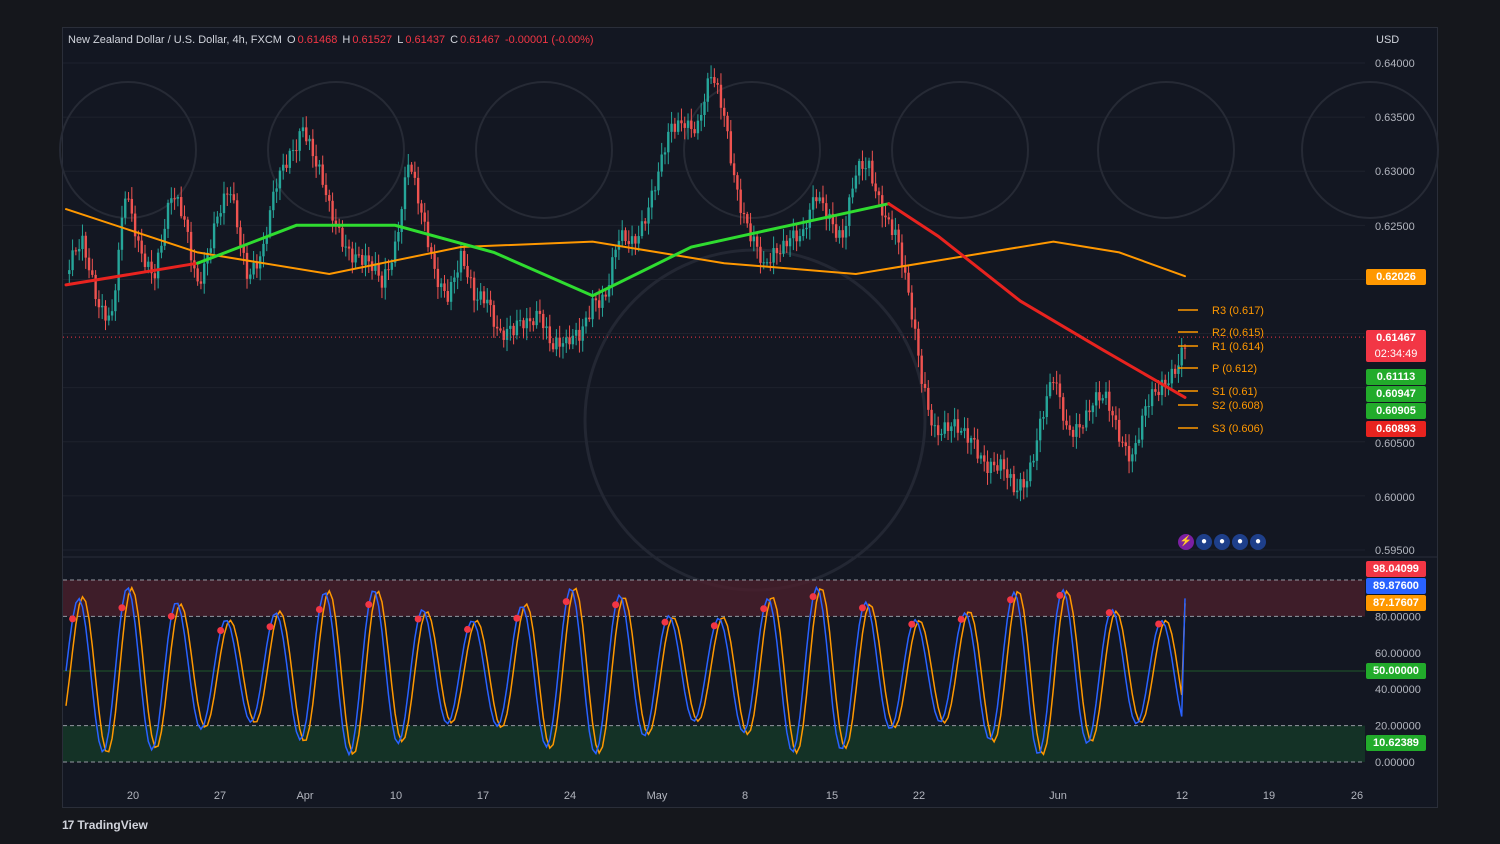 This screenshot has width=1500, height=844. What do you see at coordinates (1234, 392) in the screenshot?
I see `pivot-label-s1: S1 (0.61)` at bounding box center [1234, 392].